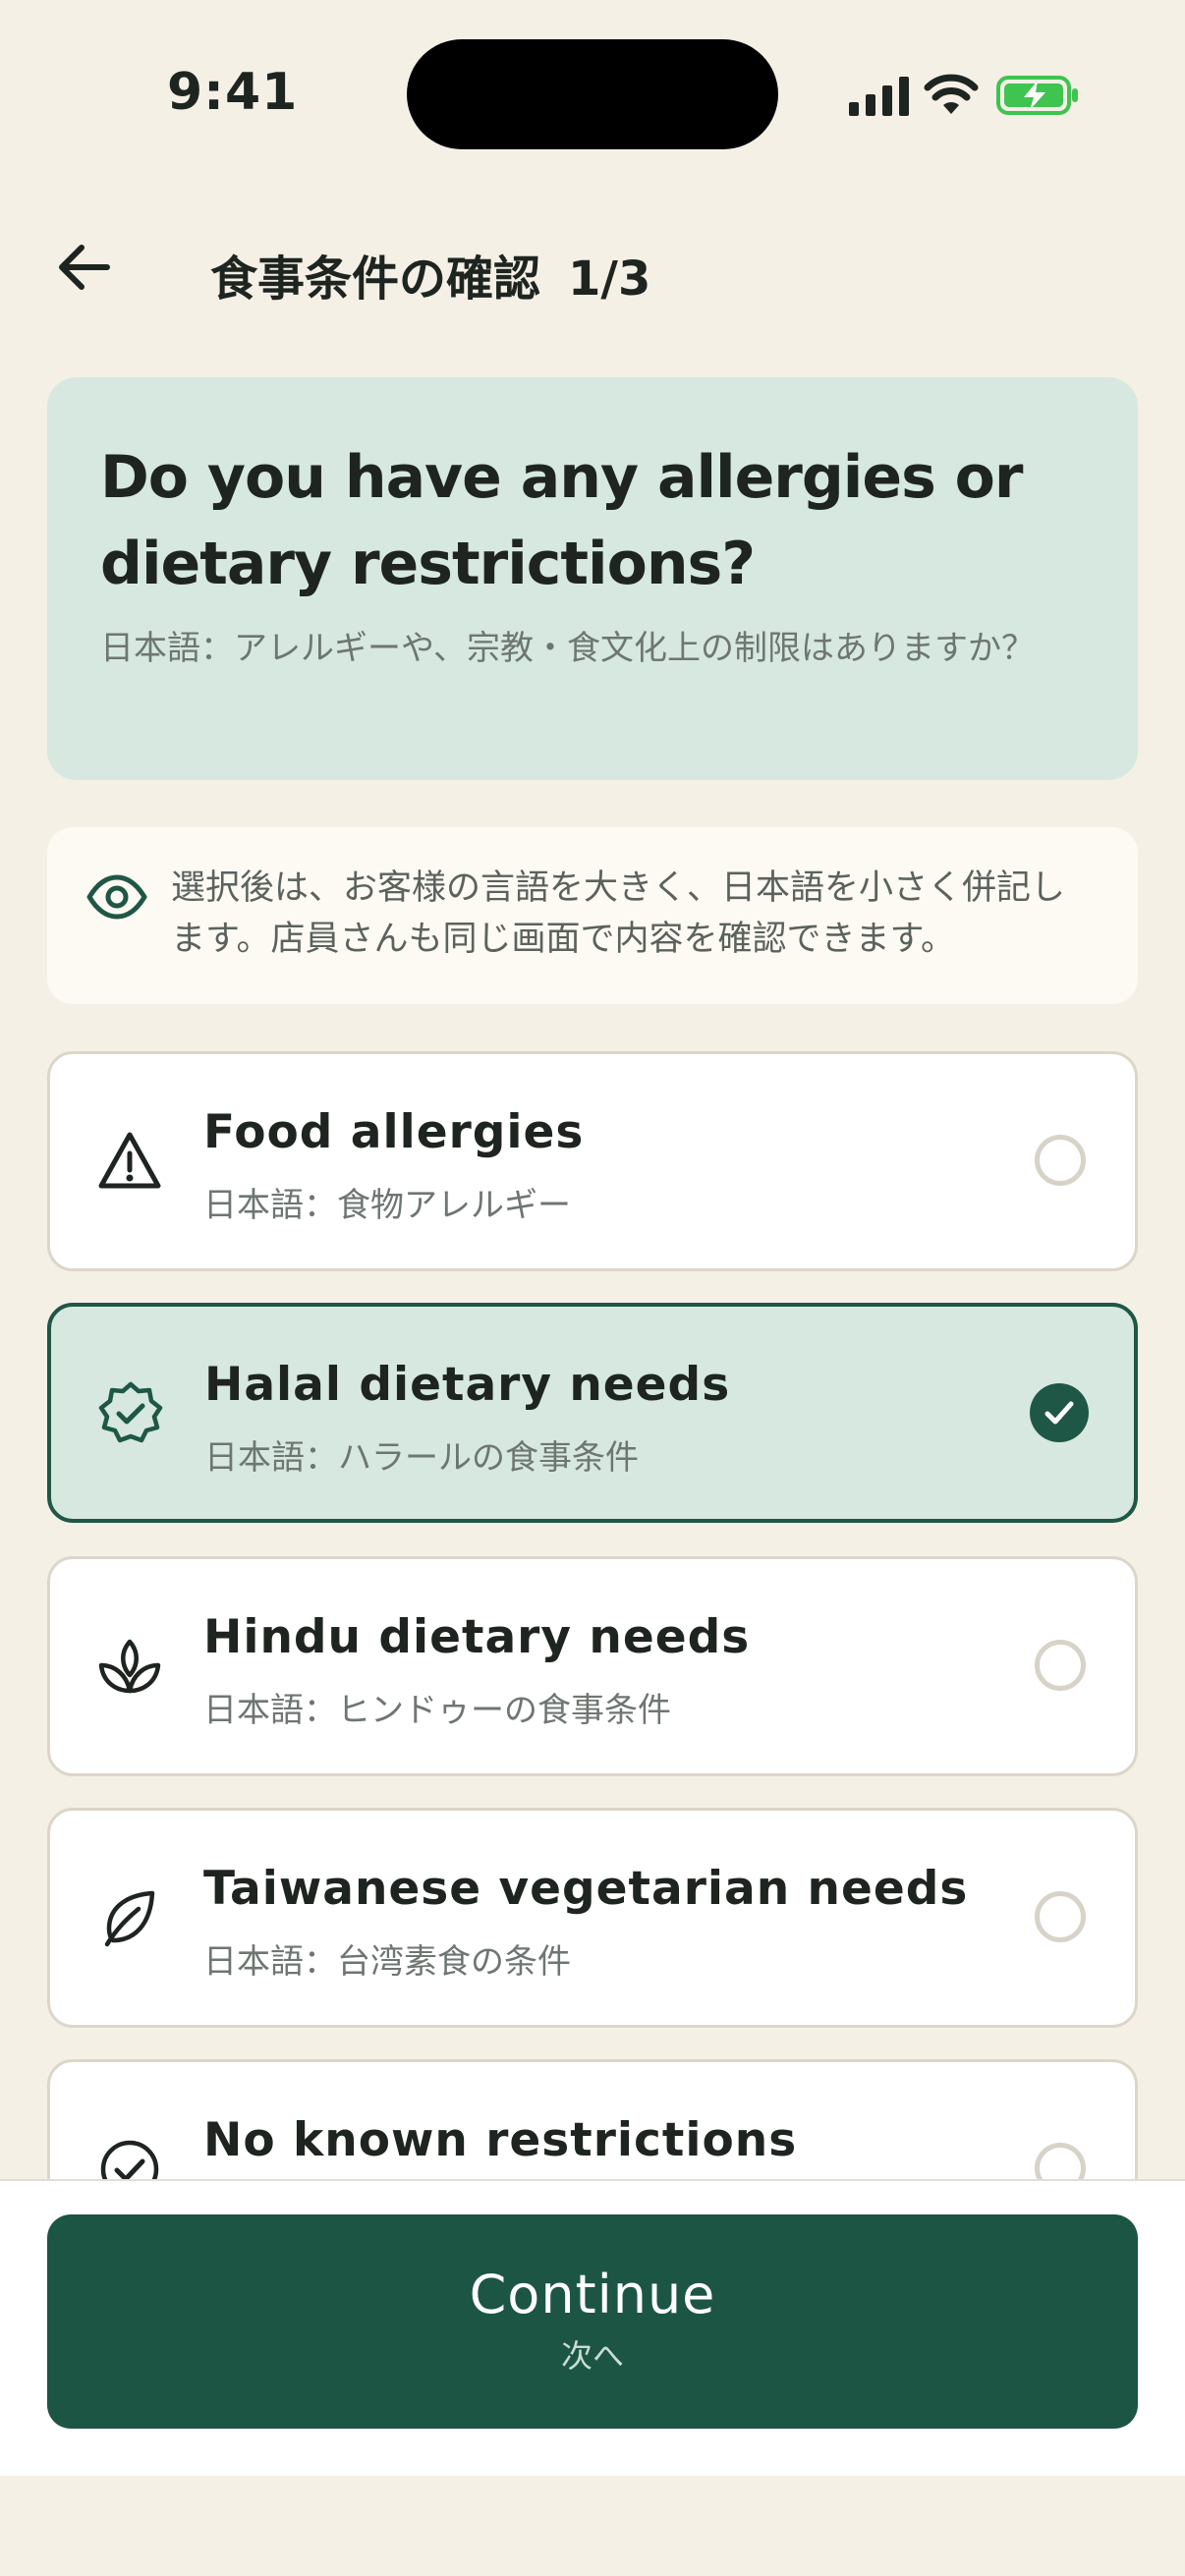 The height and width of the screenshot is (2576, 1185). What do you see at coordinates (117, 897) in the screenshot?
I see `eye-icon` at bounding box center [117, 897].